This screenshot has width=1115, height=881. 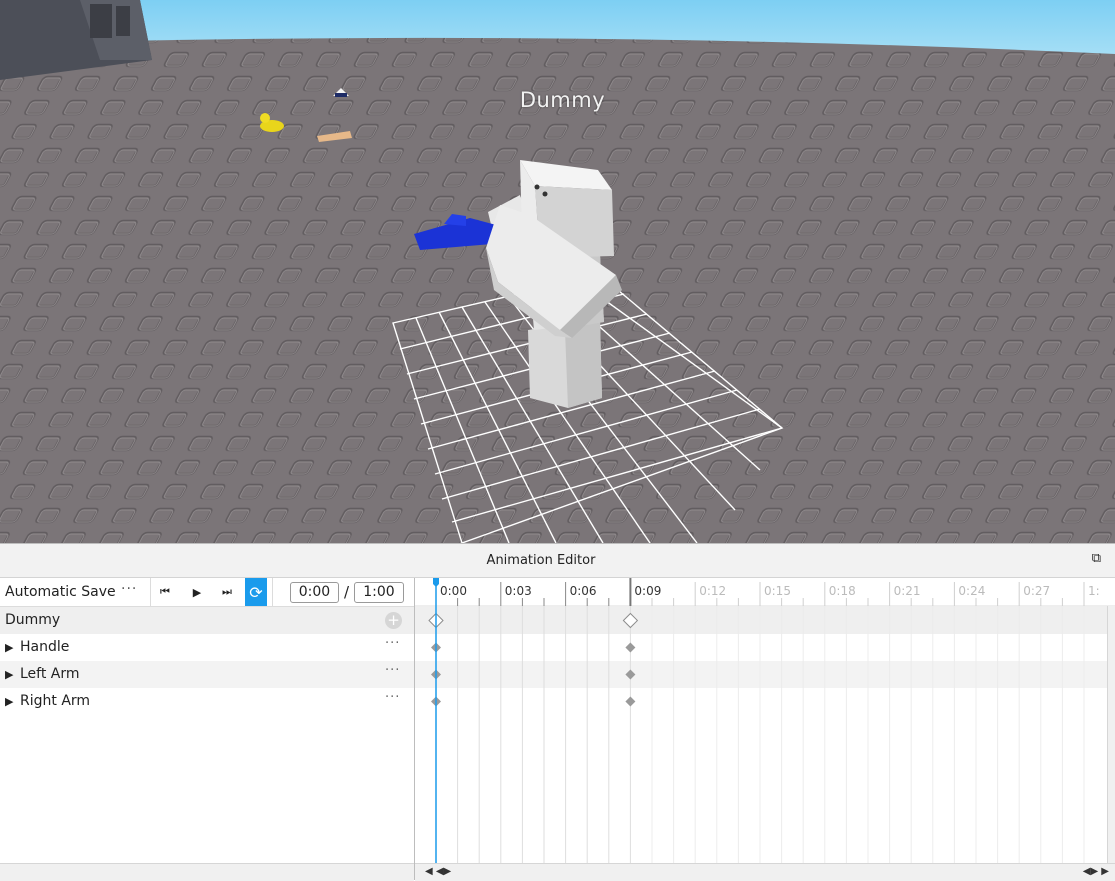 What do you see at coordinates (60, 592) in the screenshot?
I see `automatic-save-label: Automatic Save` at bounding box center [60, 592].